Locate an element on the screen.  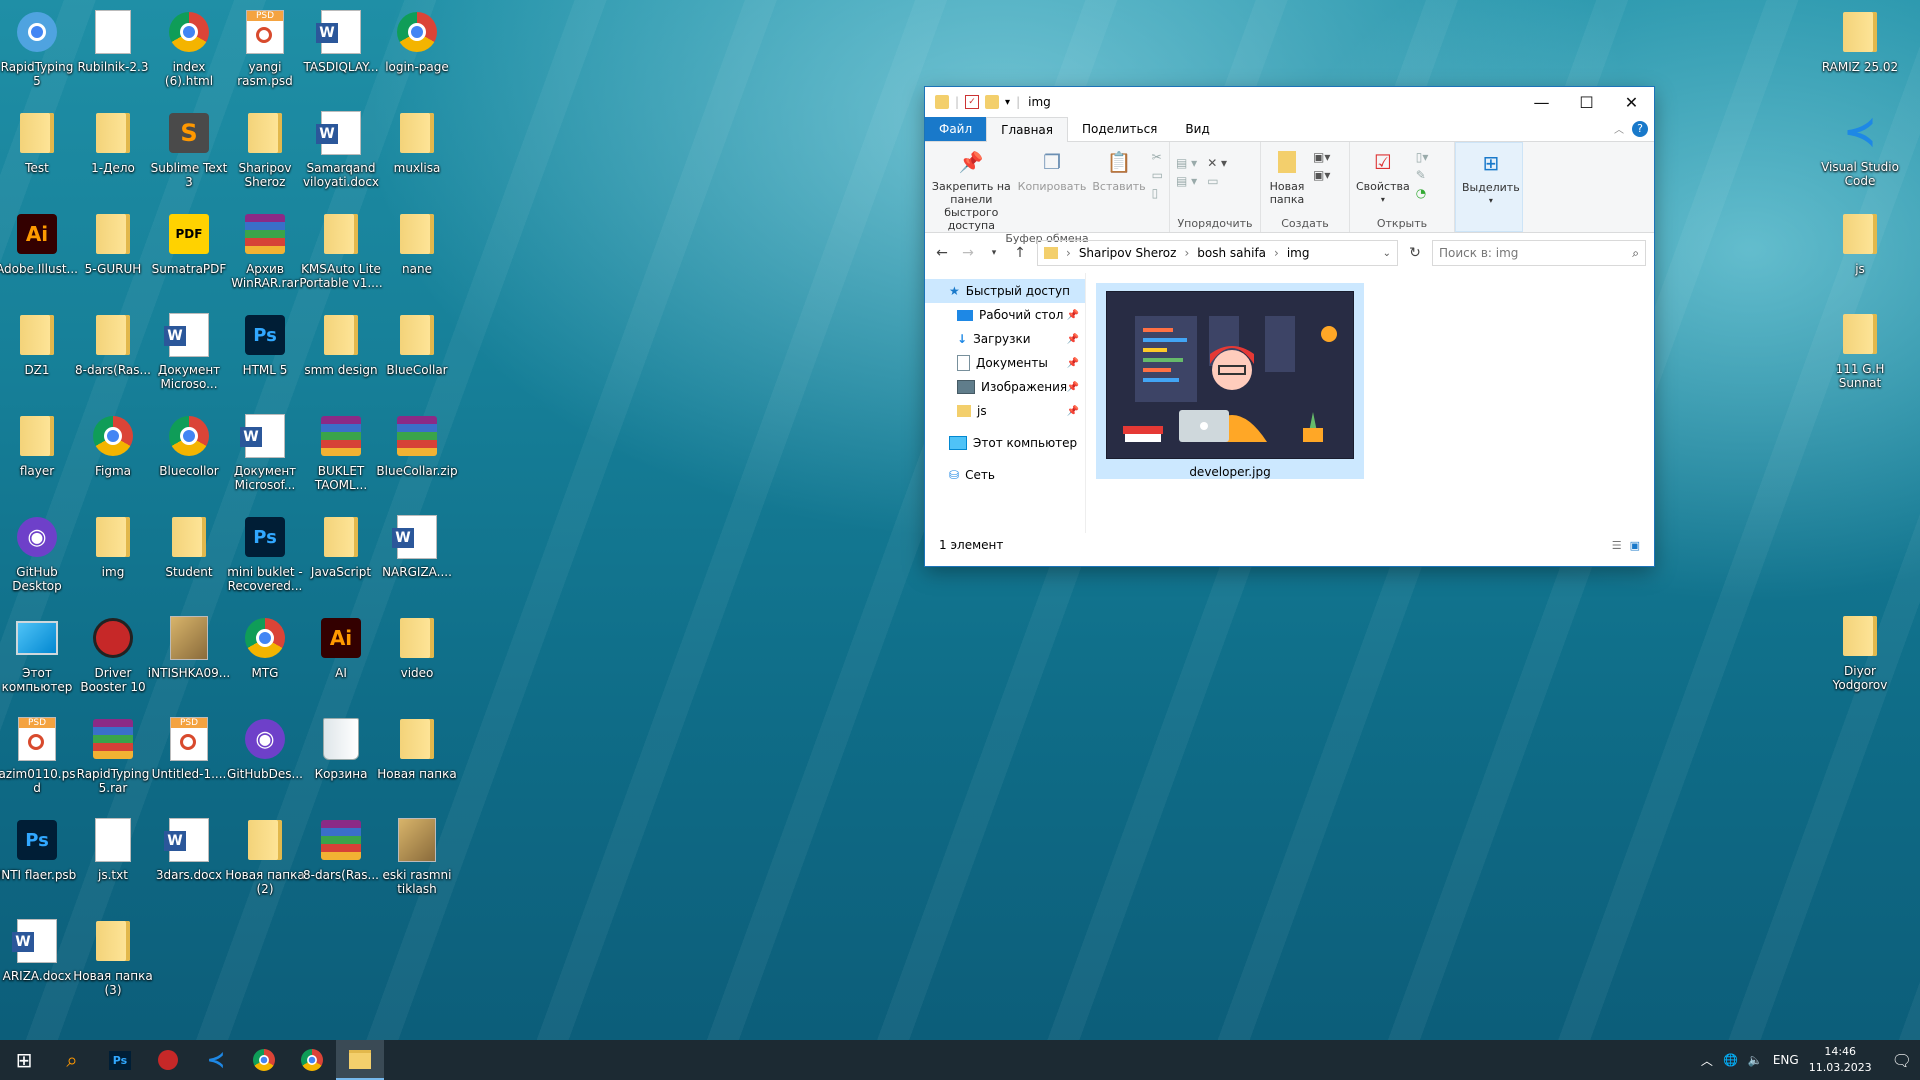
paste-button: 📋 Вставить is located at coordinates (1118, 170).